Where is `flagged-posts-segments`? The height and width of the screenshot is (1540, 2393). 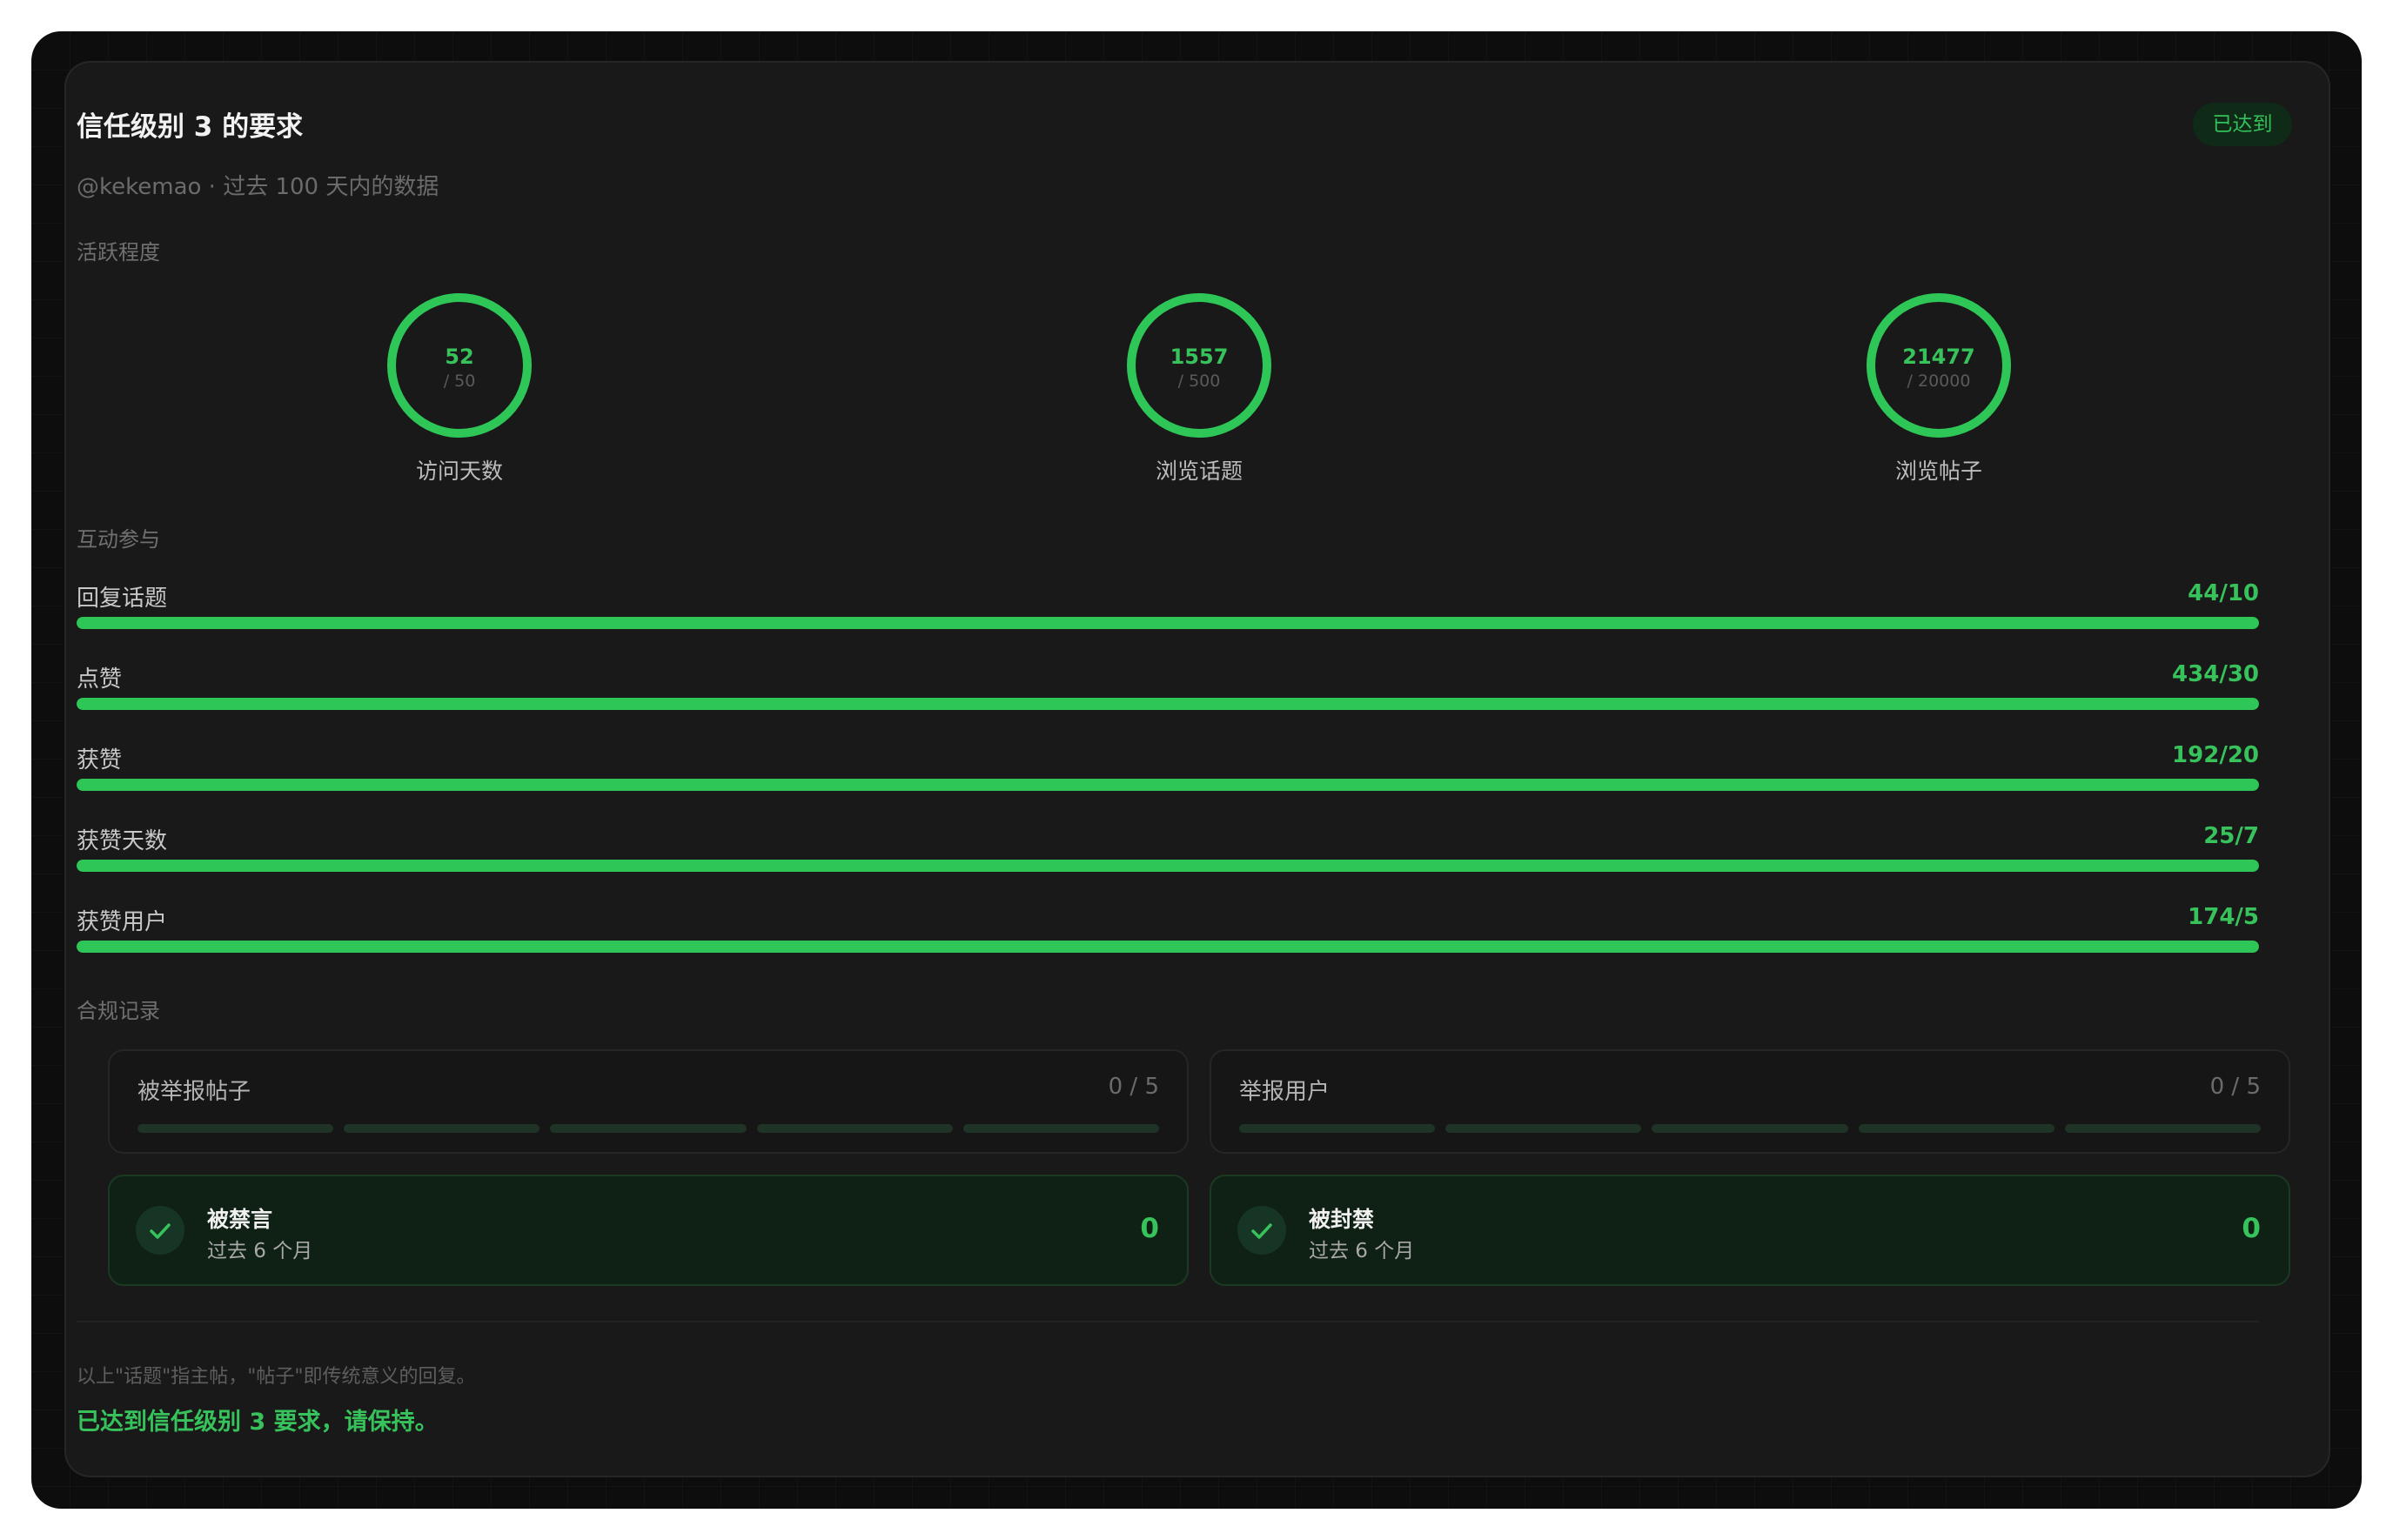
flagged-posts-segments is located at coordinates (648, 1128).